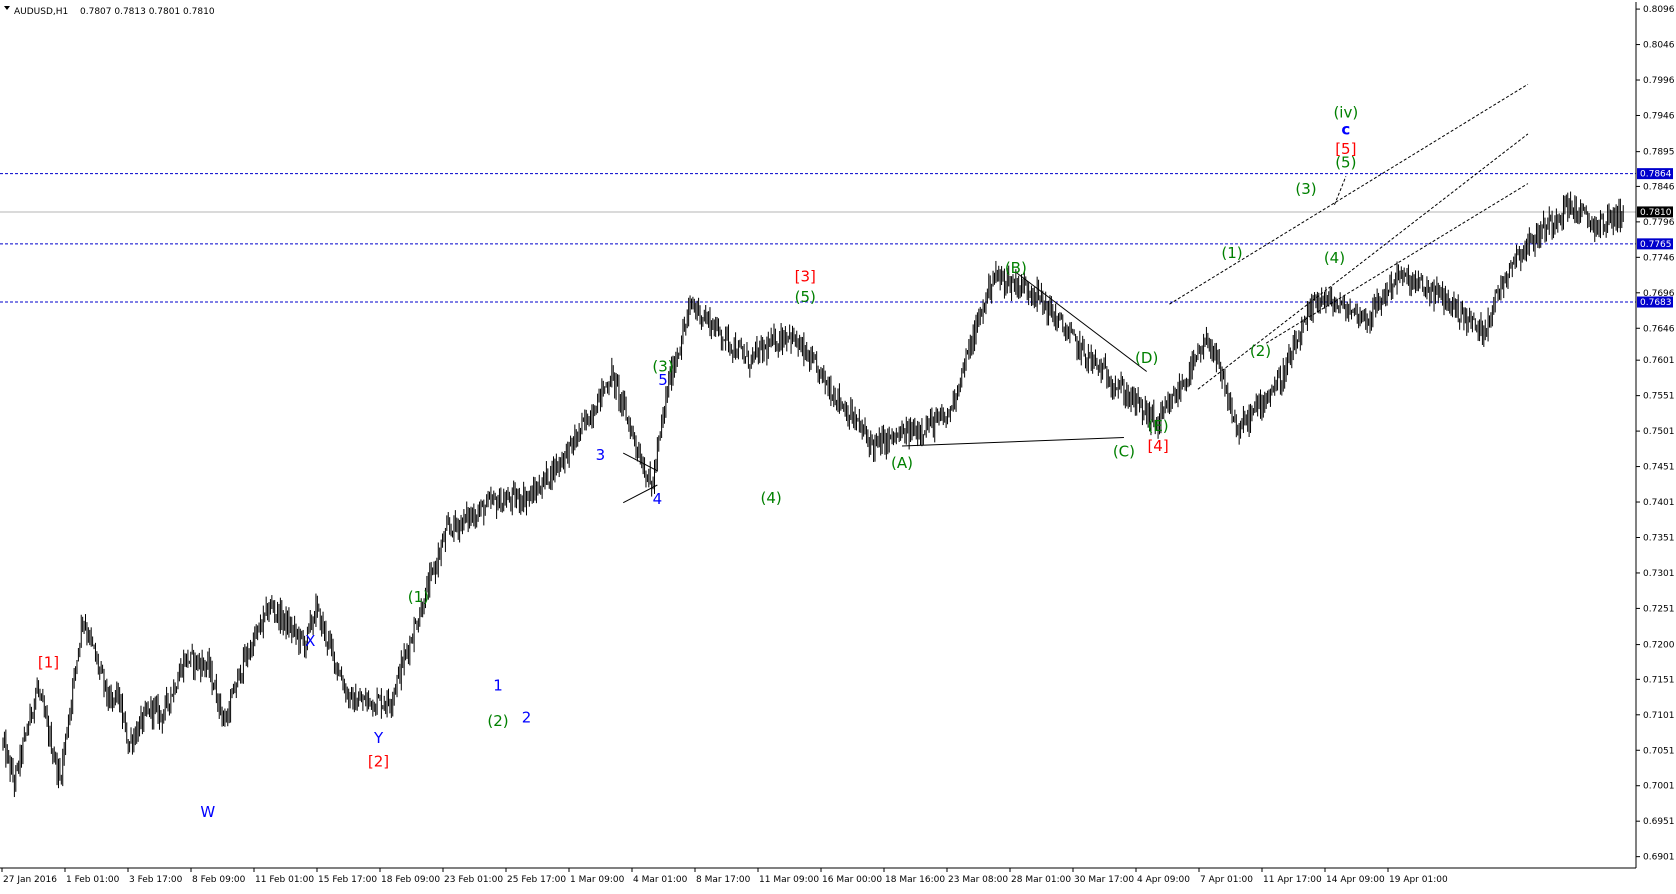 Image resolution: width=1676 pixels, height=894 pixels. I want to click on price-tick-label: 0.7551, so click(1659, 397).